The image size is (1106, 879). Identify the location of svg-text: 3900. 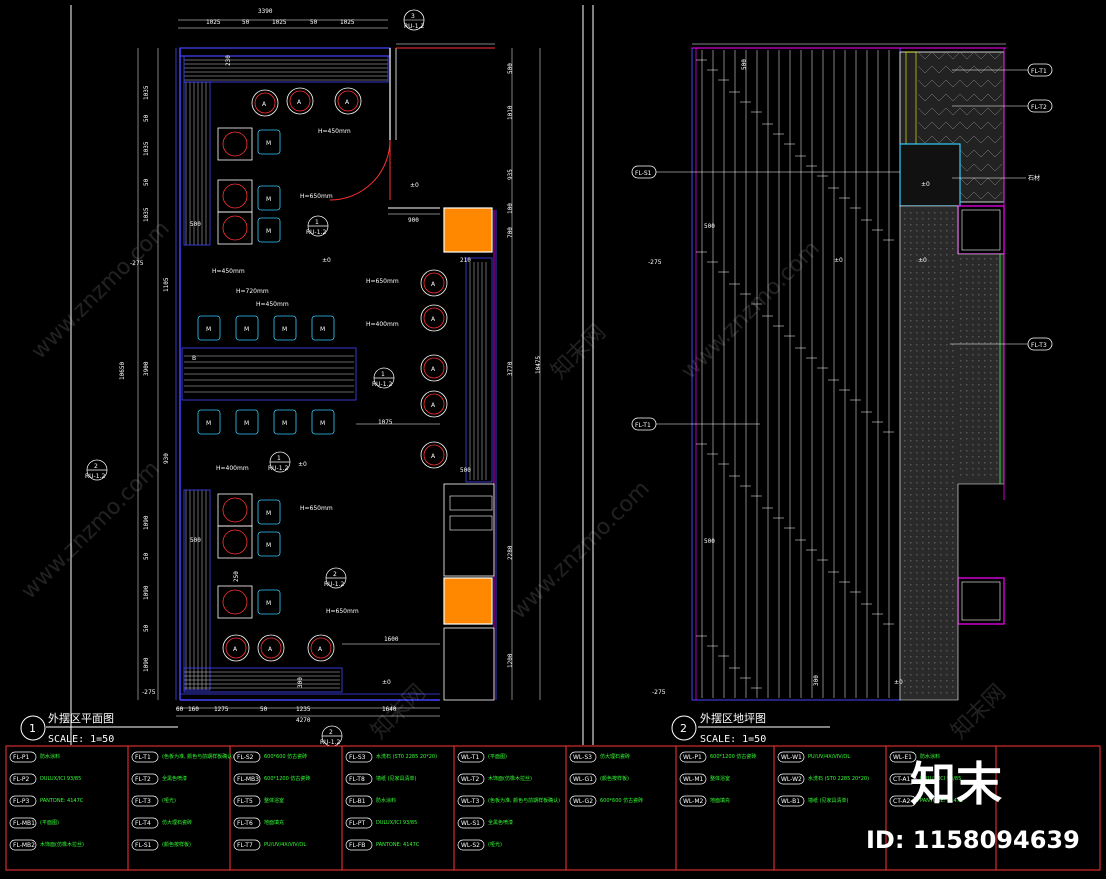
(146, 368).